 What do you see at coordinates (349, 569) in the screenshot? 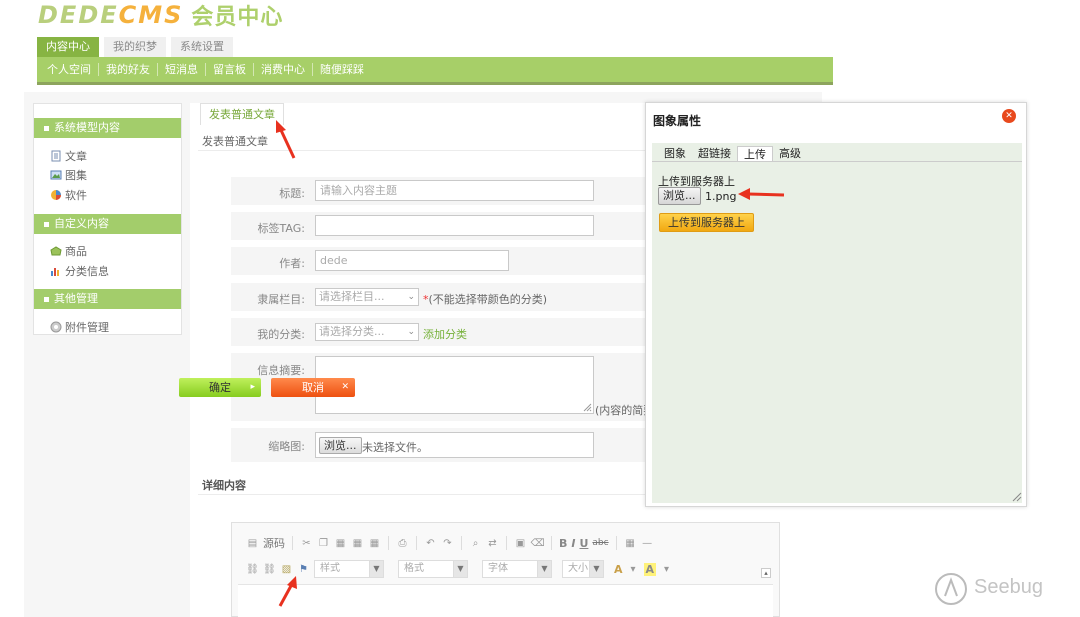
I see `style-combo: 样式 ▼` at bounding box center [349, 569].